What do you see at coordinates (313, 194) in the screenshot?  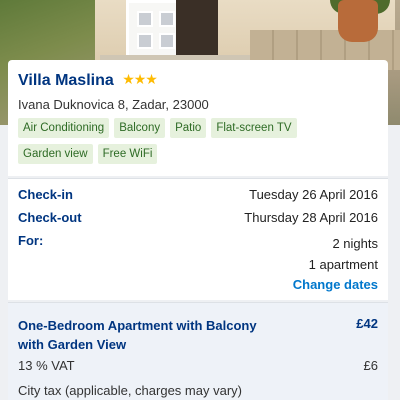 I see `checkin-value: Tuesday 26 April 2016` at bounding box center [313, 194].